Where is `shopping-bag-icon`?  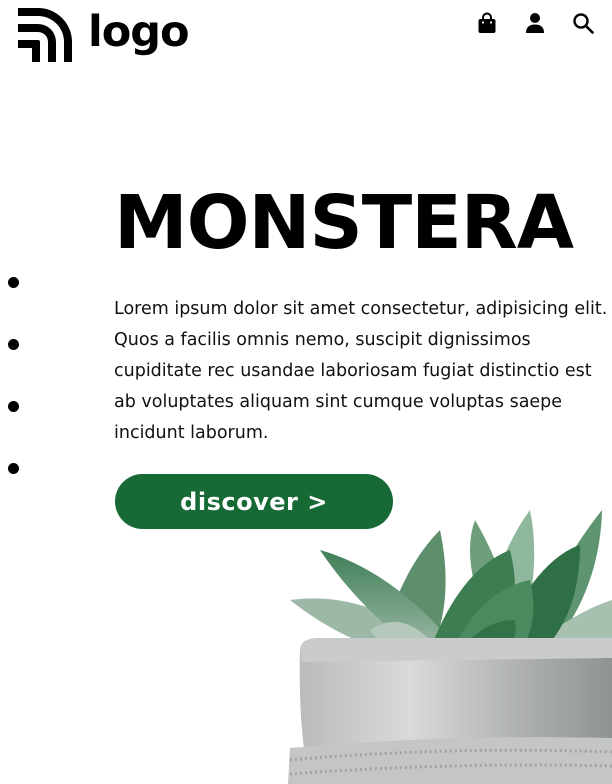
shopping-bag-icon is located at coordinates (487, 23).